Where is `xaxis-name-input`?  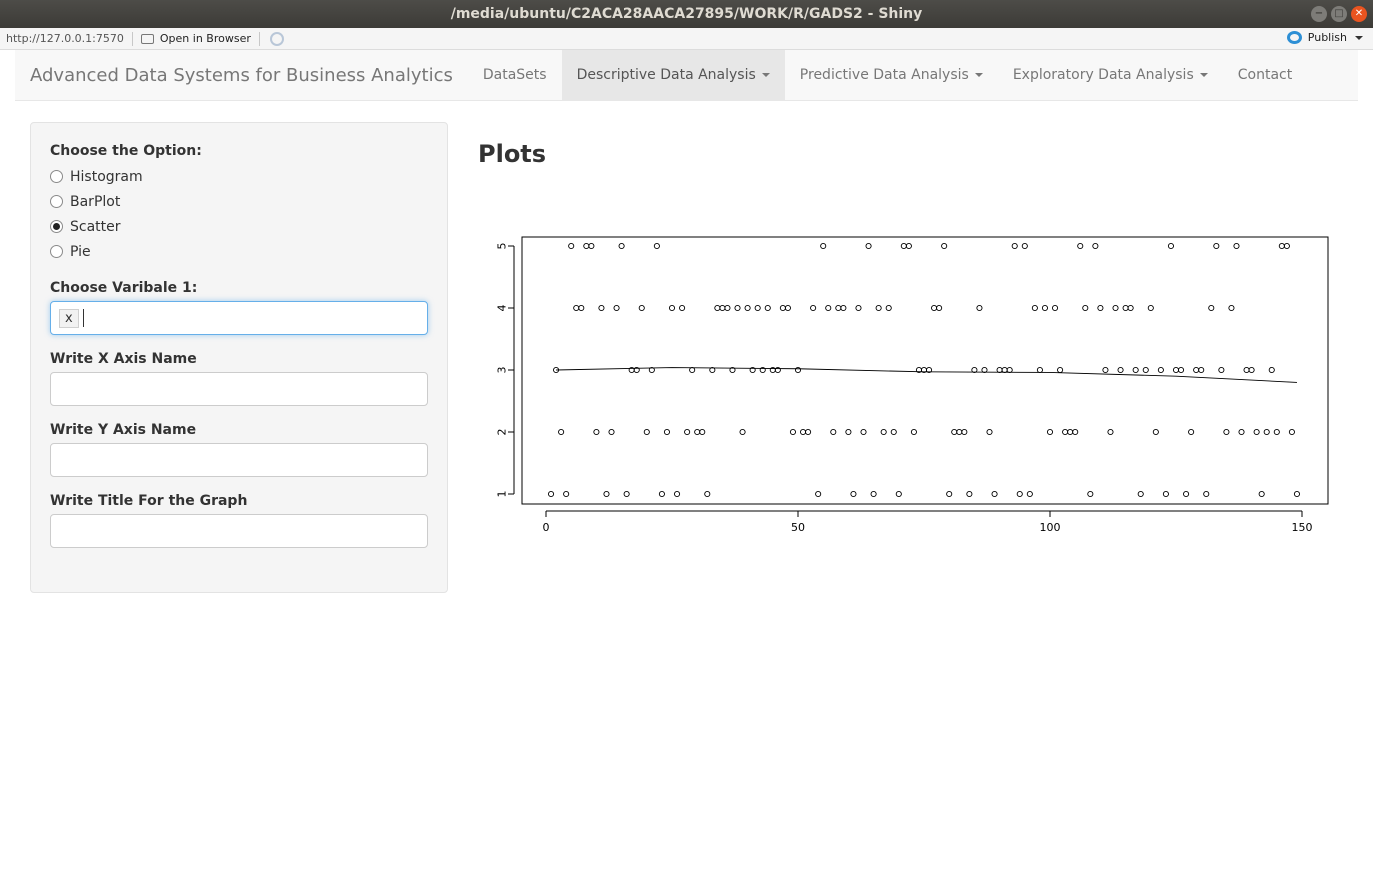 xaxis-name-input is located at coordinates (239, 389).